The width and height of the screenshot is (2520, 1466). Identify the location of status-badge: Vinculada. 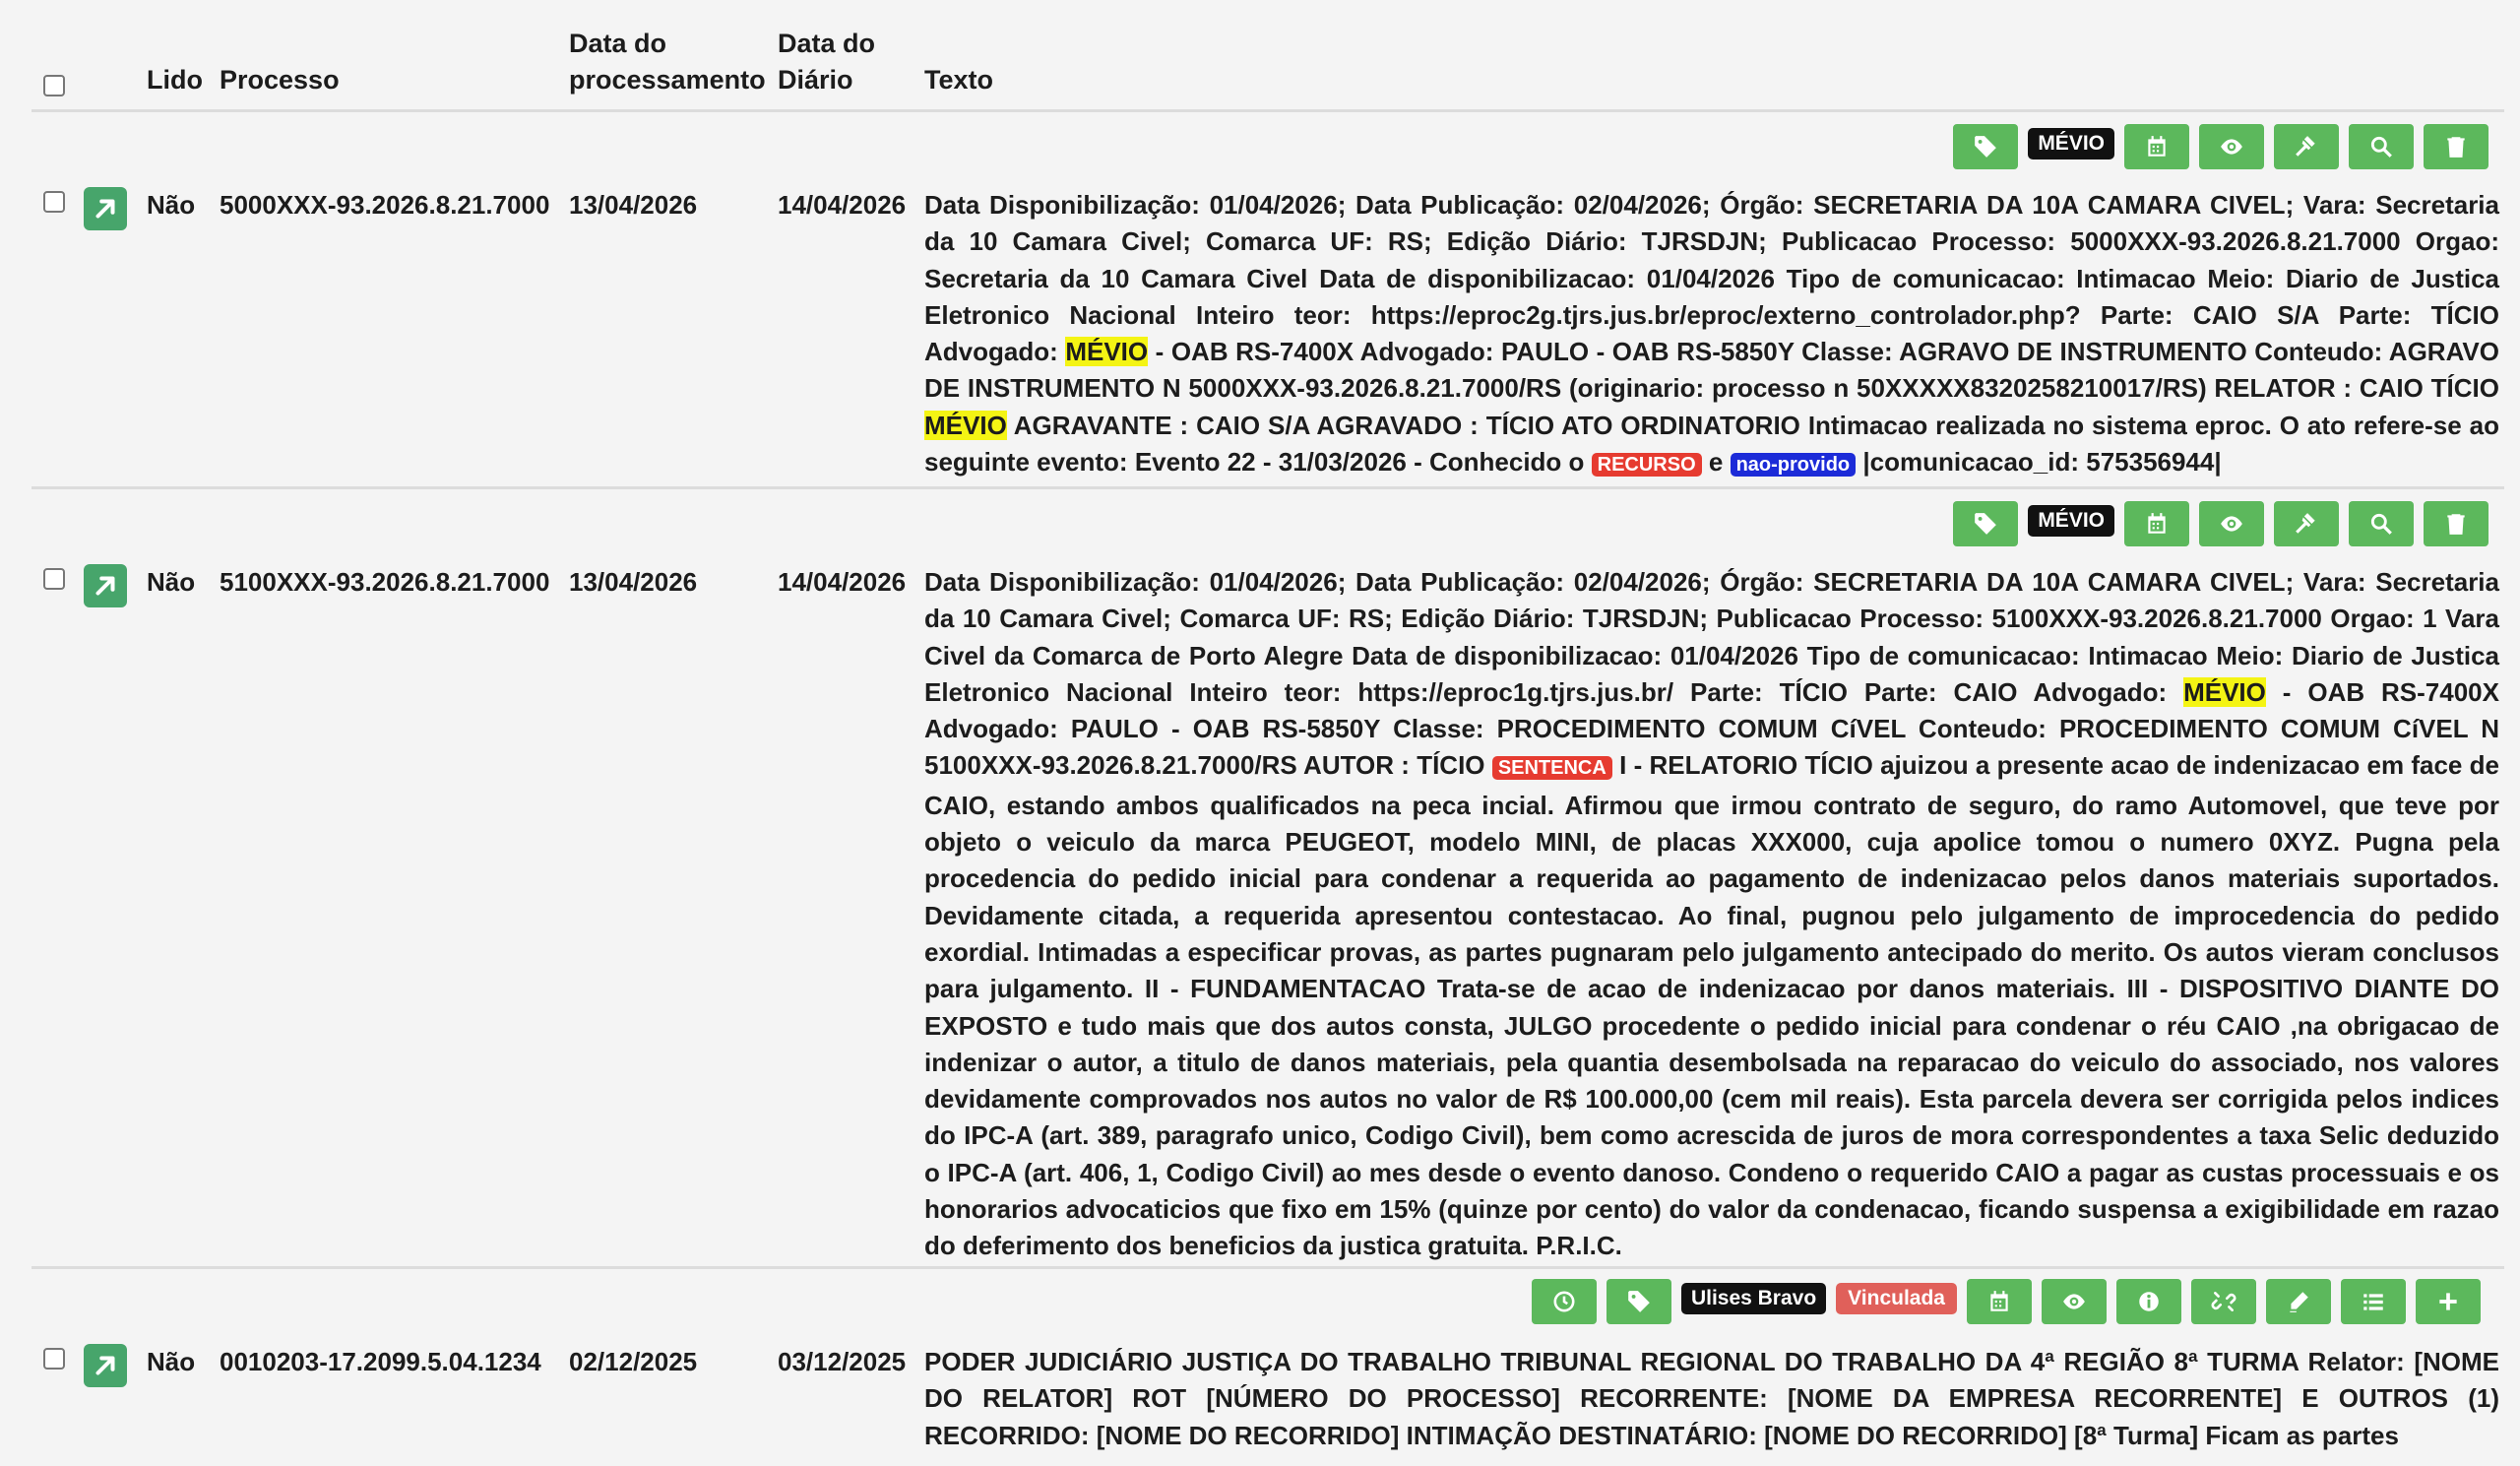
(1896, 1299).